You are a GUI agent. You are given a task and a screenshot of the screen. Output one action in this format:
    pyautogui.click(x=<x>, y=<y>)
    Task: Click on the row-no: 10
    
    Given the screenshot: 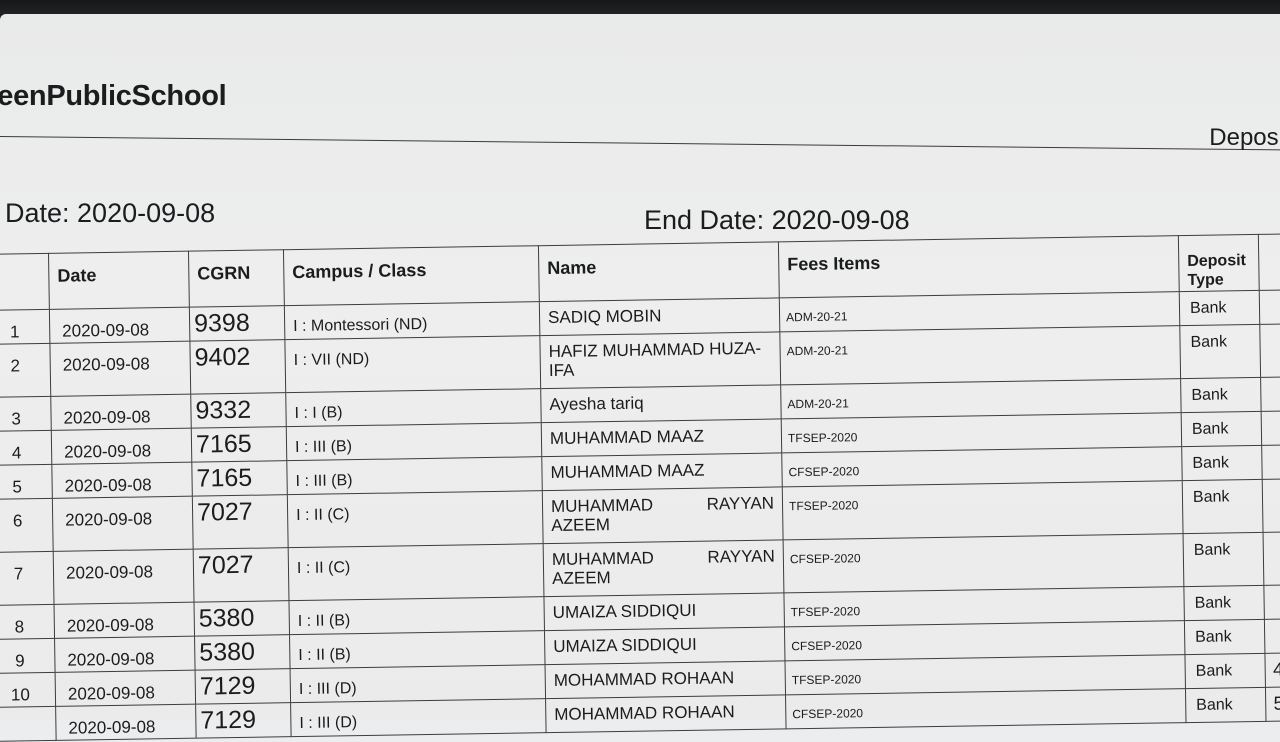 What is the action you would take?
    pyautogui.click(x=20, y=695)
    